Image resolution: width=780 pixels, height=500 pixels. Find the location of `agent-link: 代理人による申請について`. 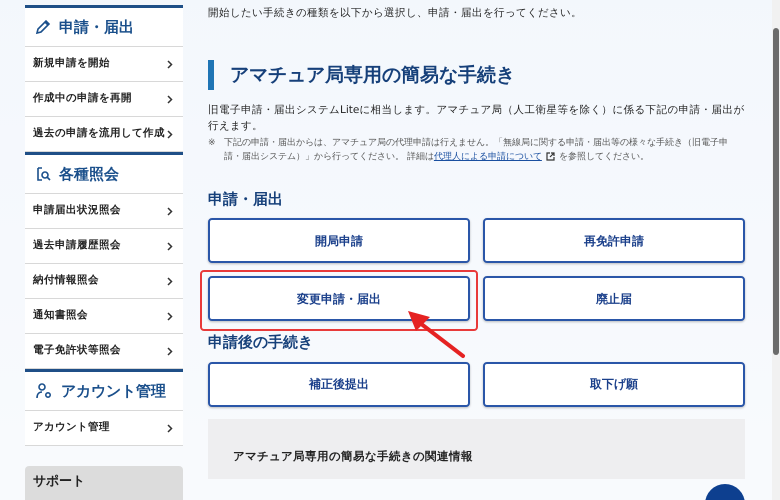

agent-link: 代理人による申請について is located at coordinates (488, 157).